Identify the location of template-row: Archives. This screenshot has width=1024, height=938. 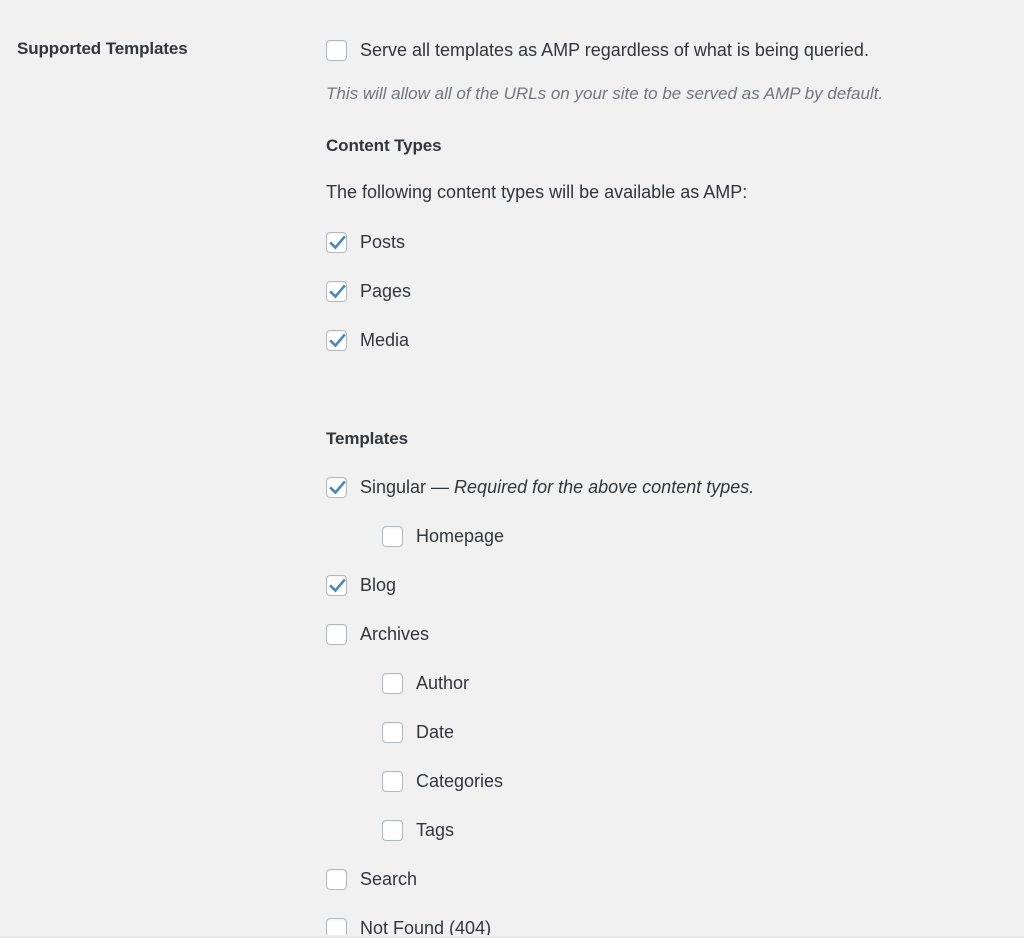
(667, 634).